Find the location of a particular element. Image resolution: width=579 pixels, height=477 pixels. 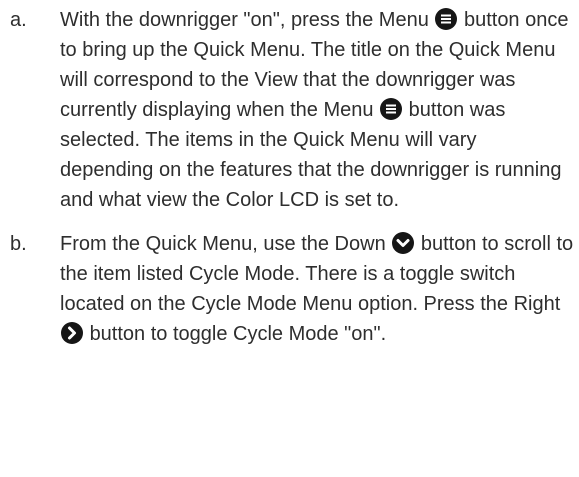

step-marker: a. is located at coordinates (18, 20).